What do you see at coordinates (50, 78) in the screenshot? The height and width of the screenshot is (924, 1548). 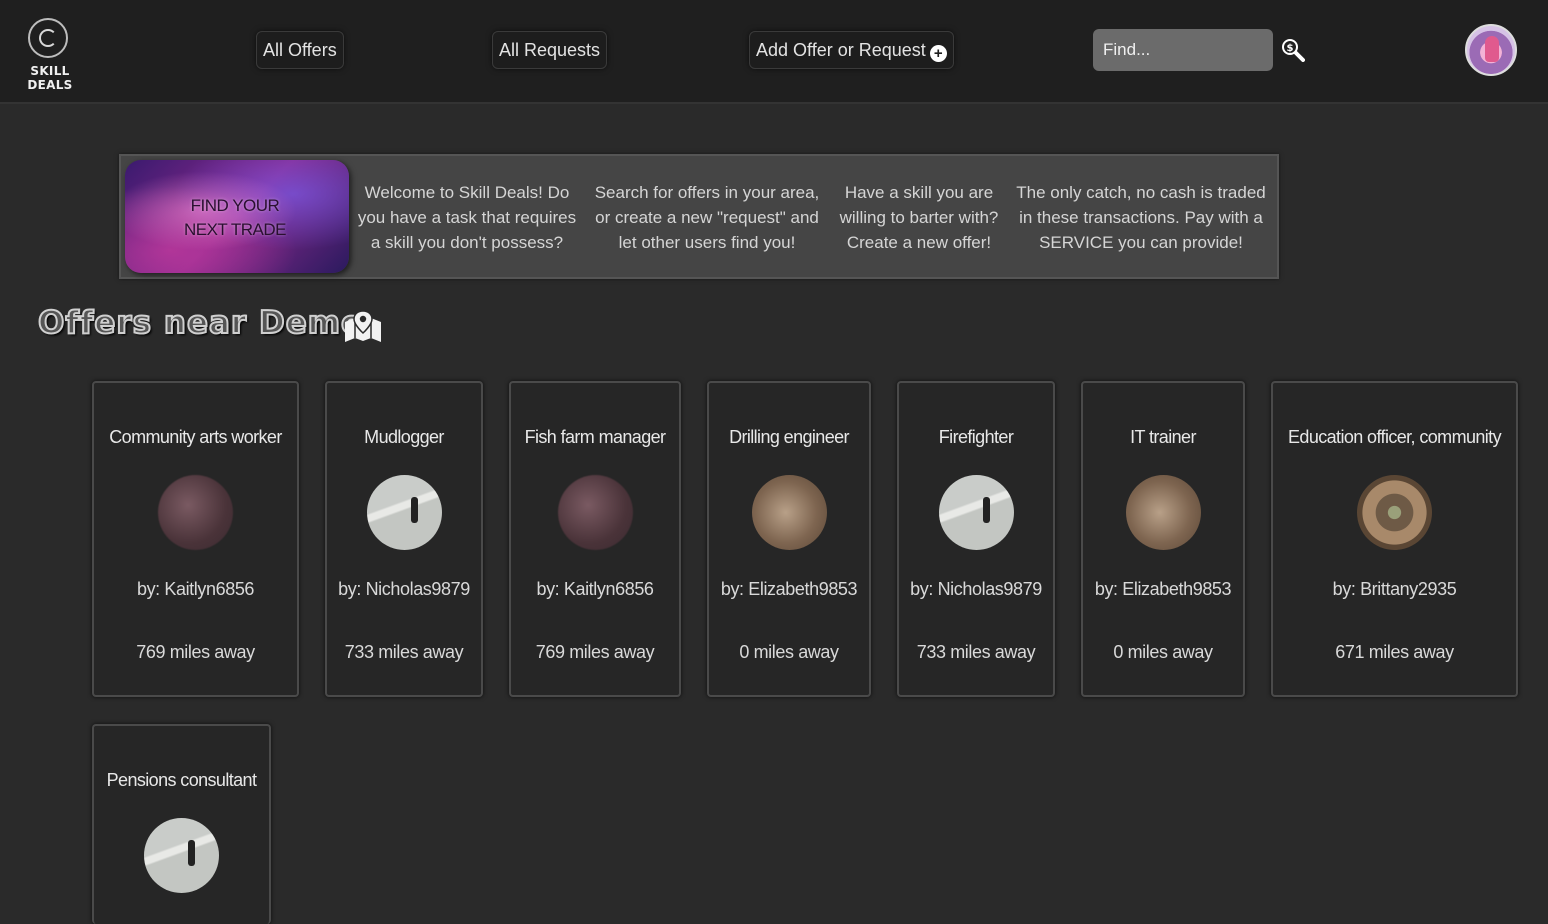 I see `logo-text: SKILL DEALS` at bounding box center [50, 78].